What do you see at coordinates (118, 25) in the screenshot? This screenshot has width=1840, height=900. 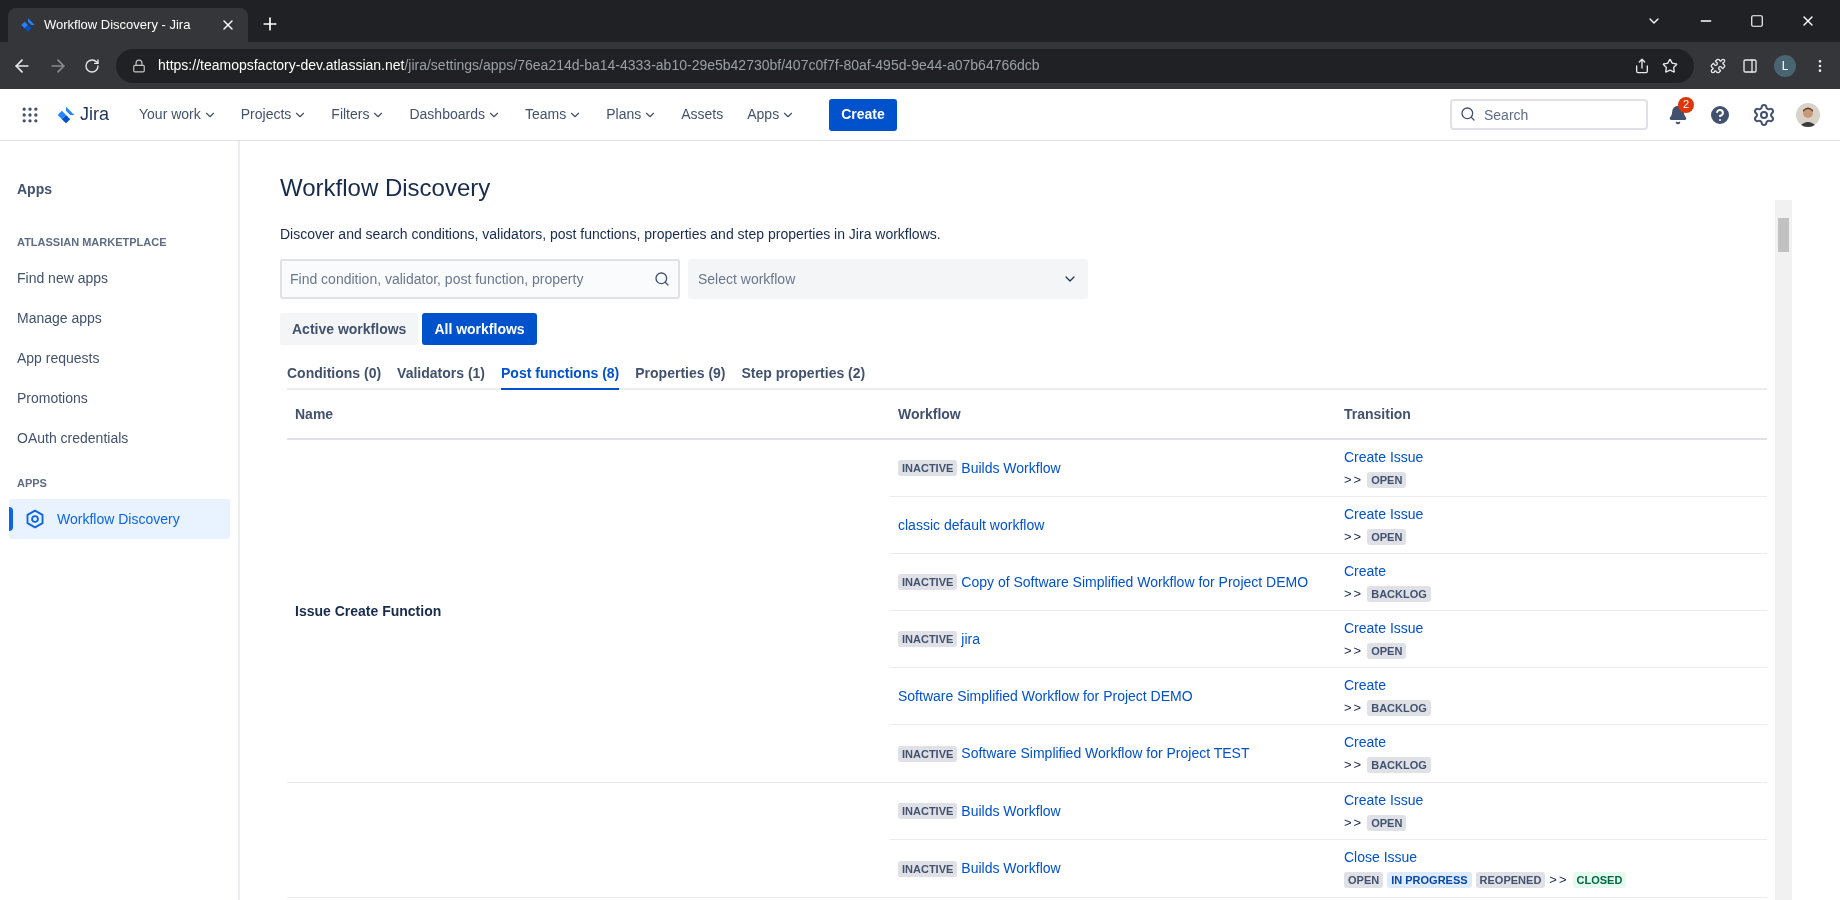 I see `tab-title: Workflow Discovery - Jira` at bounding box center [118, 25].